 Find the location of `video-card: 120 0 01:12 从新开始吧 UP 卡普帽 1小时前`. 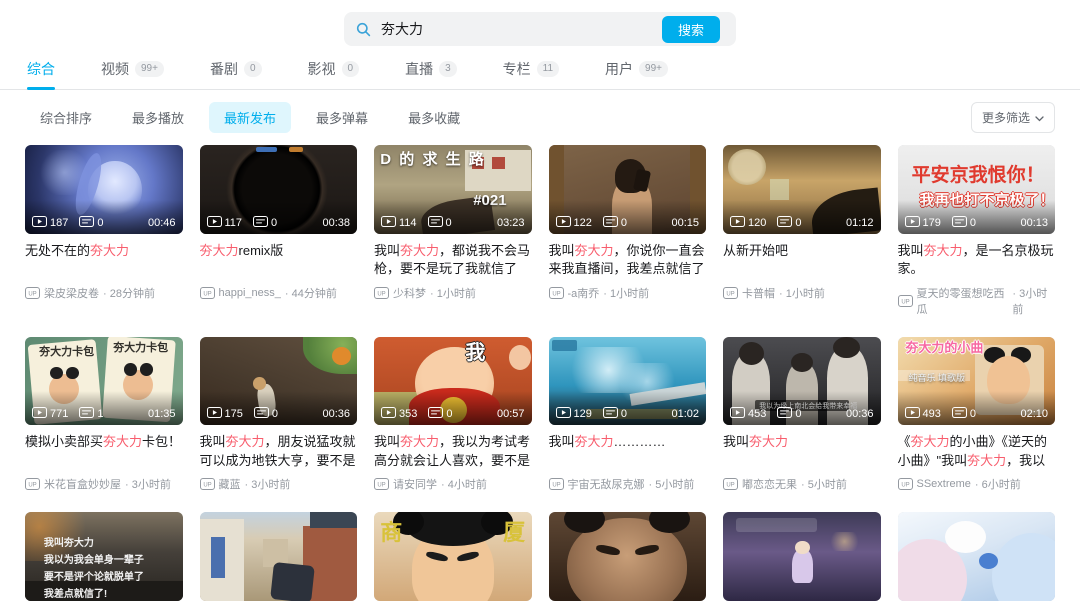

video-card: 120 0 01:12 从新开始吧 UP 卡普帽 1小时前 is located at coordinates (802, 231).